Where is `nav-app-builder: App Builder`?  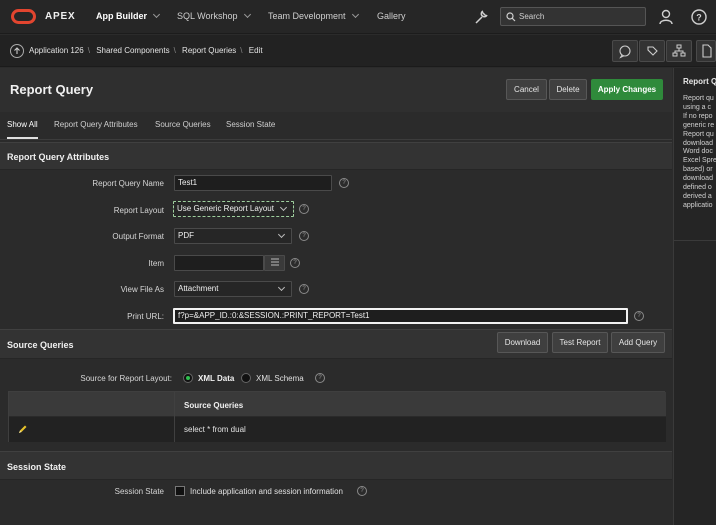
nav-app-builder: App Builder is located at coordinates (128, 15).